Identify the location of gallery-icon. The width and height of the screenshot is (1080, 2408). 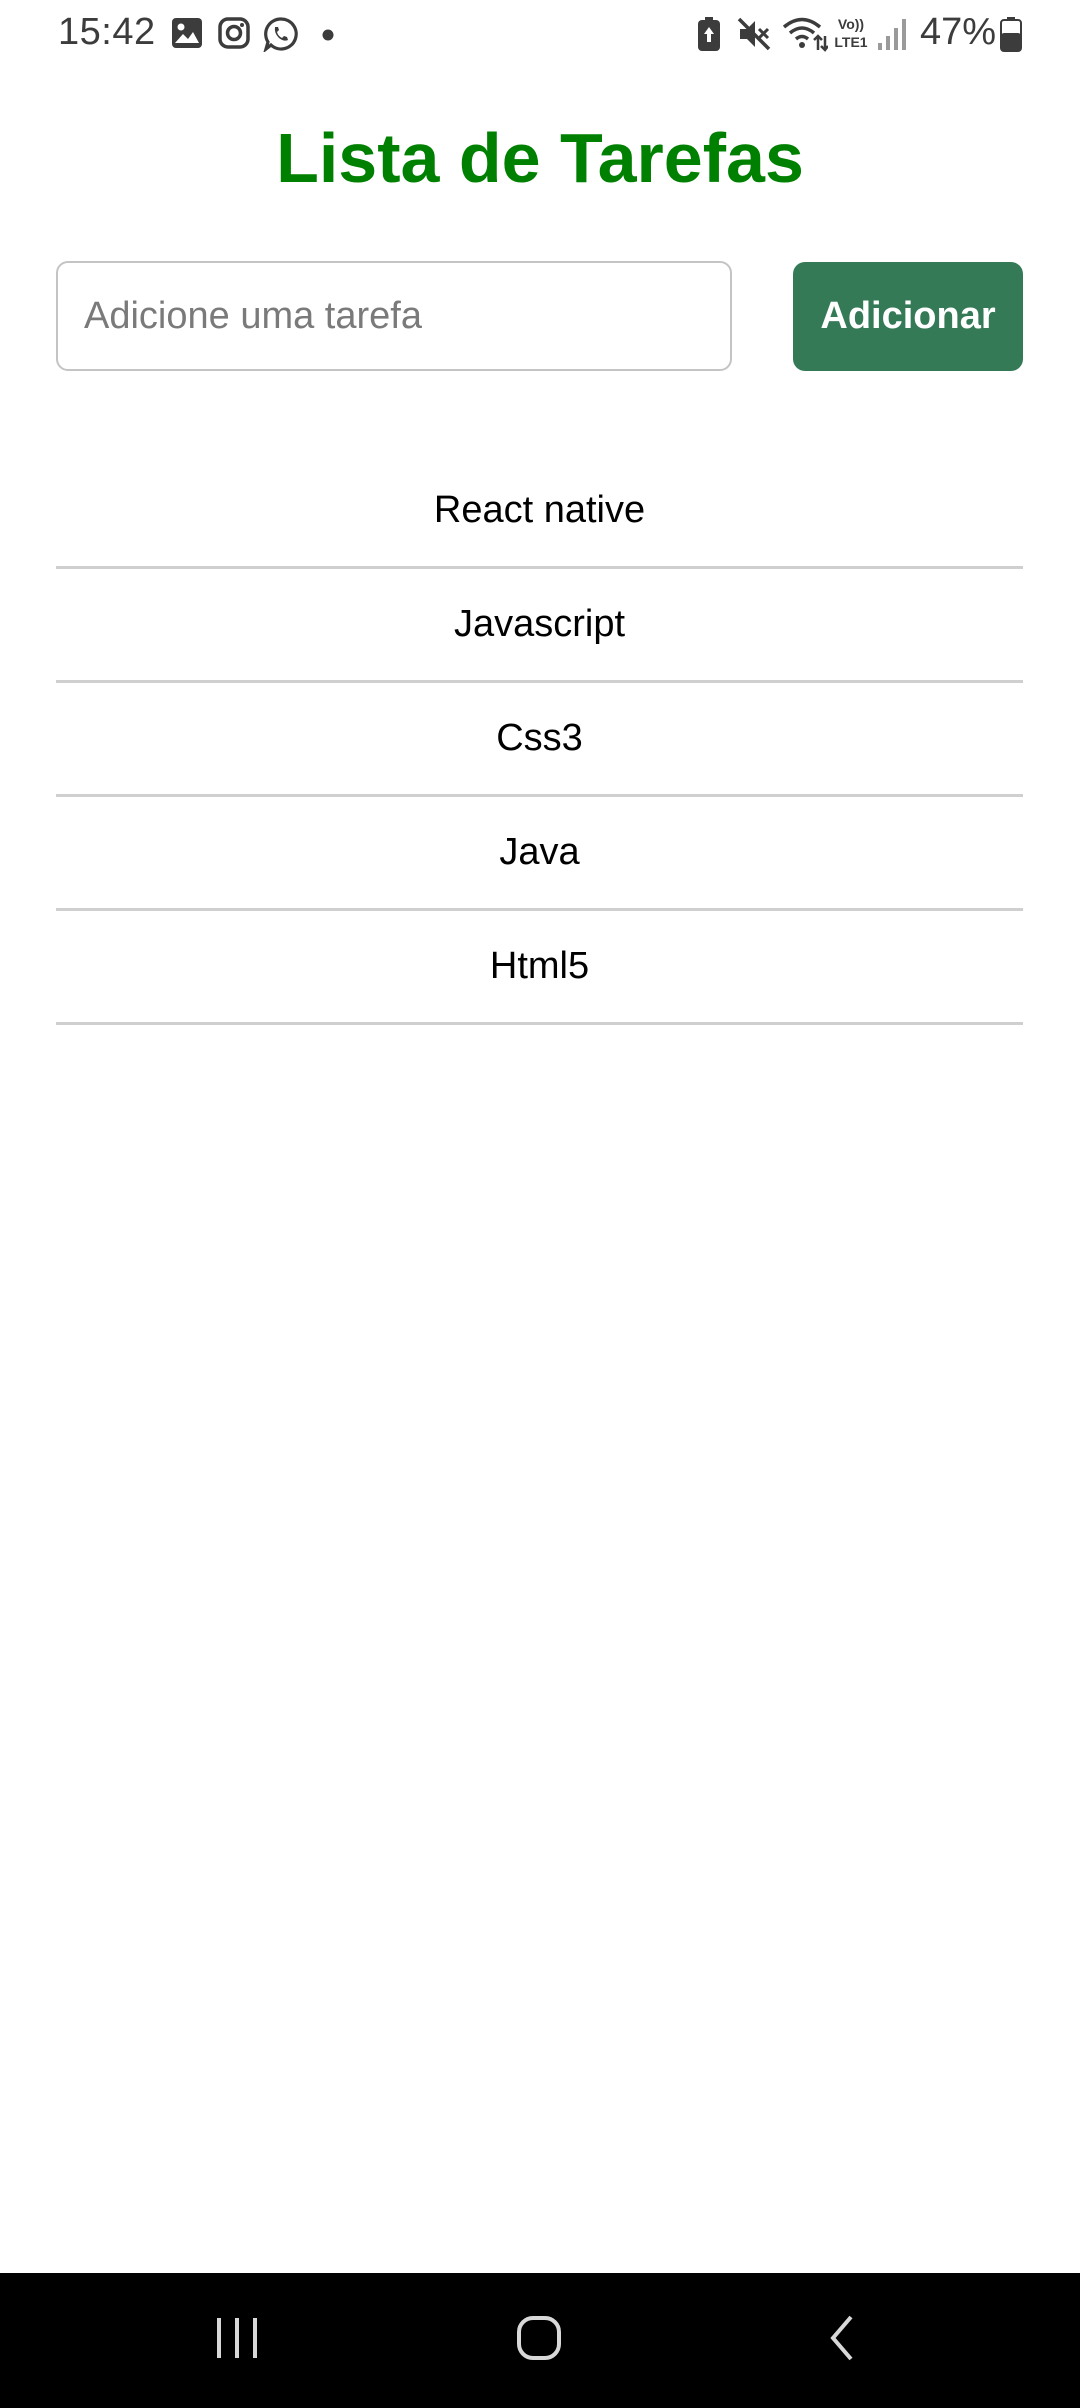
(187, 34).